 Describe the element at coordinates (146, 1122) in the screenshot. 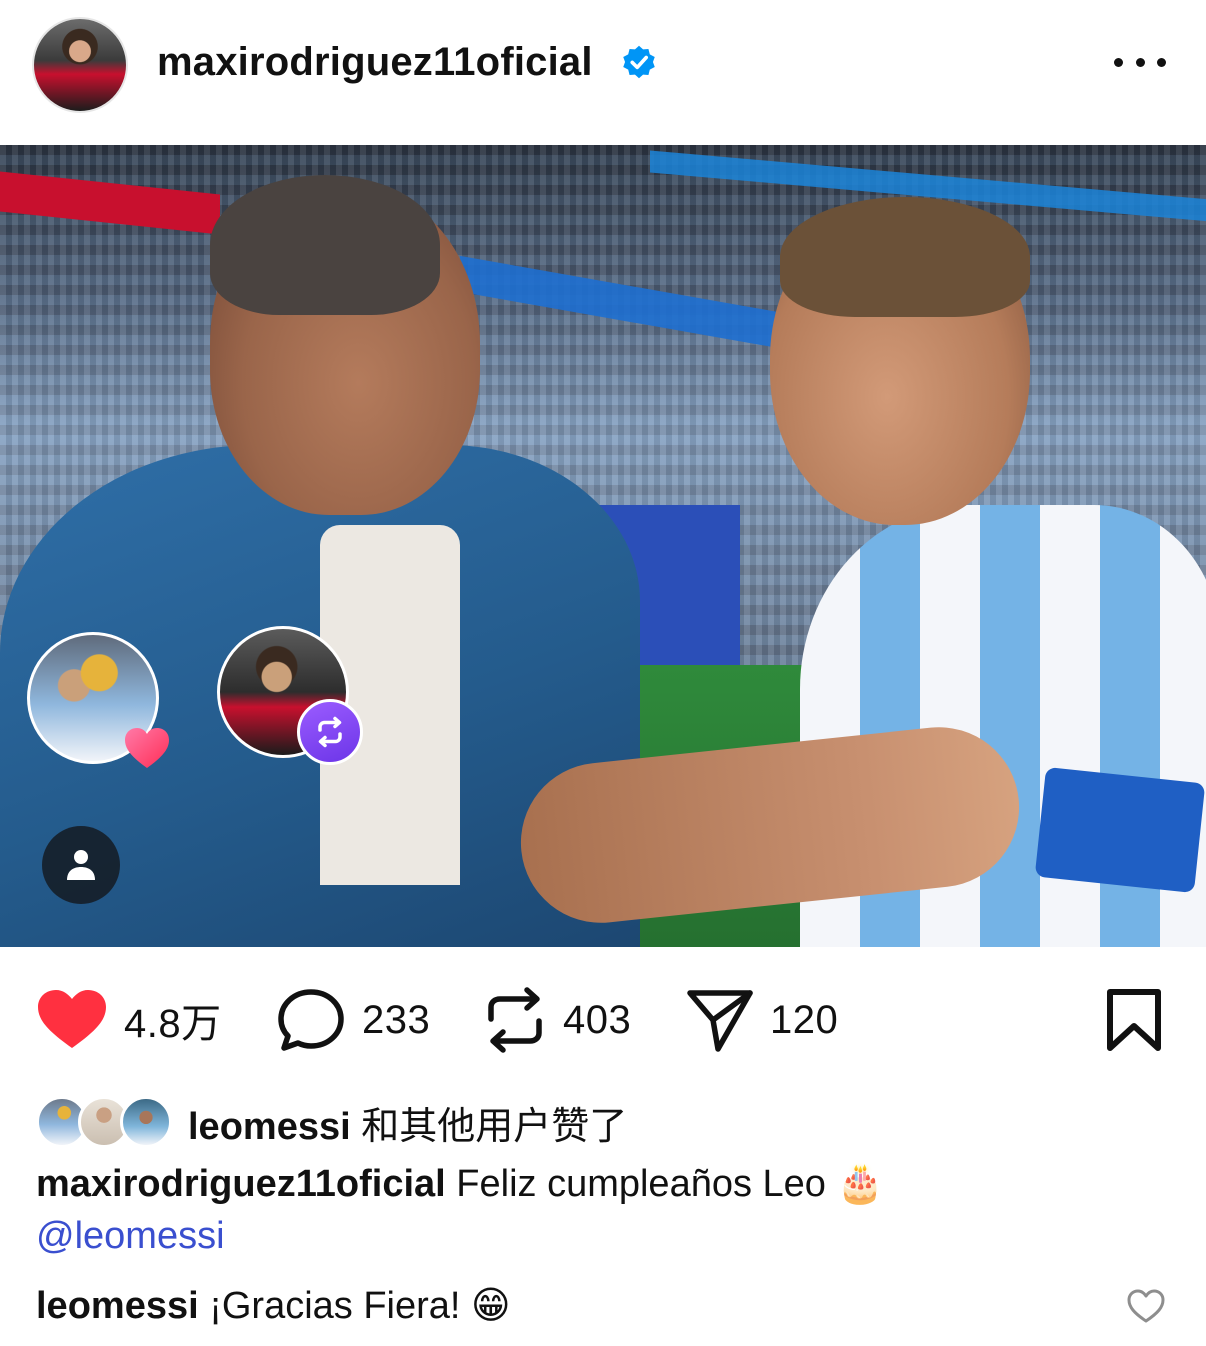

I see `liker-avatar` at that location.